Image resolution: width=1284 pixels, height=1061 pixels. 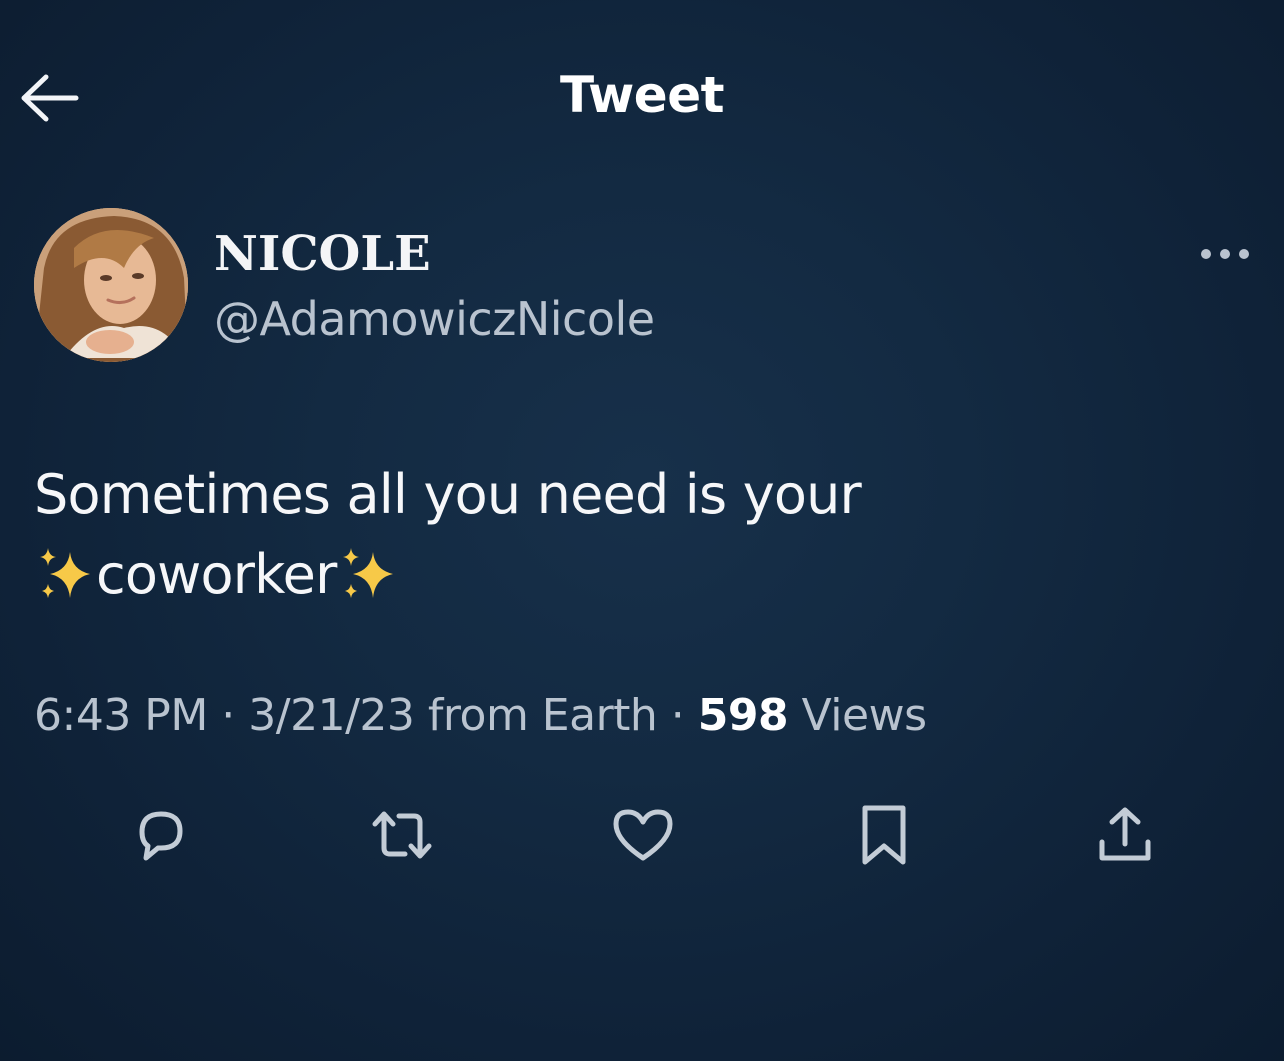 I want to click on bookmark-icon, so click(x=884, y=835).